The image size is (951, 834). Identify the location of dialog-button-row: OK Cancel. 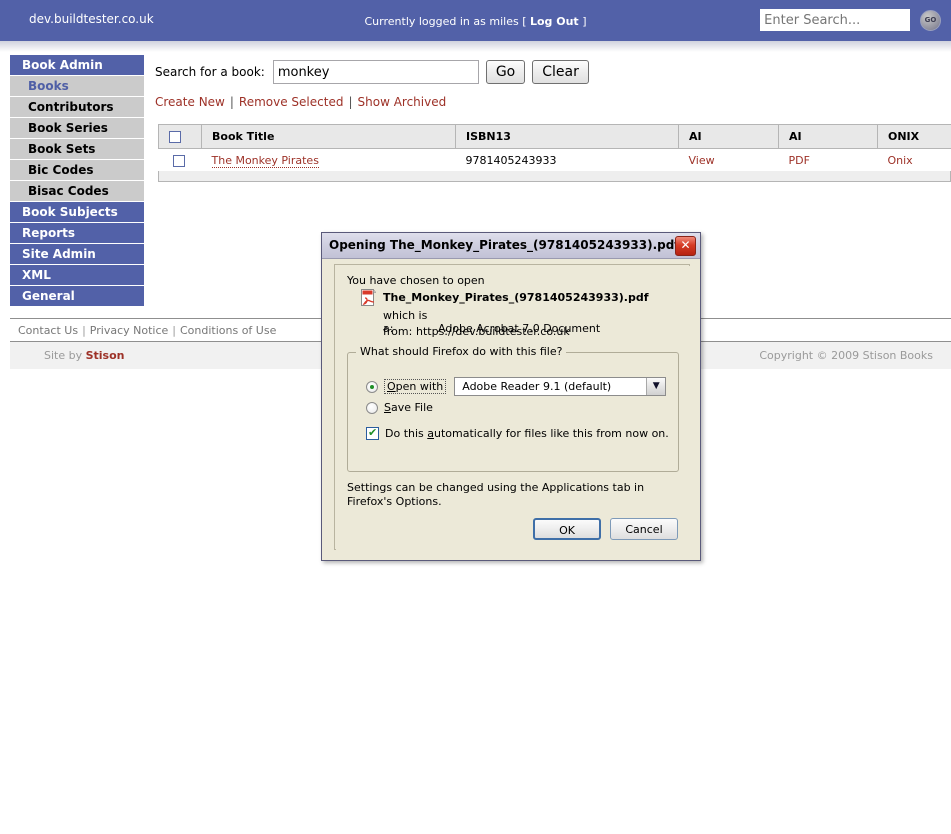
(605, 529).